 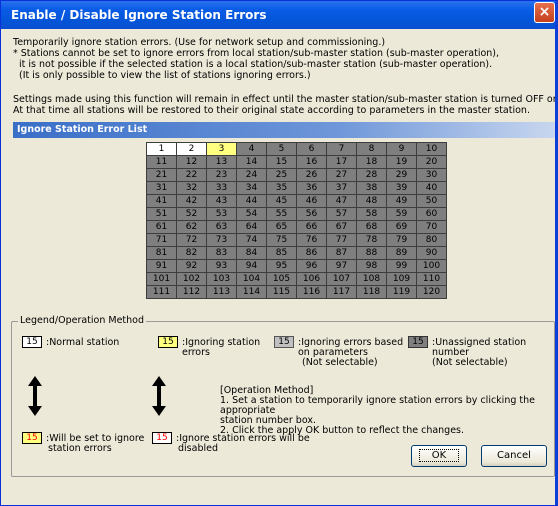 What do you see at coordinates (431, 214) in the screenshot?
I see `station-cell-60: 60` at bounding box center [431, 214].